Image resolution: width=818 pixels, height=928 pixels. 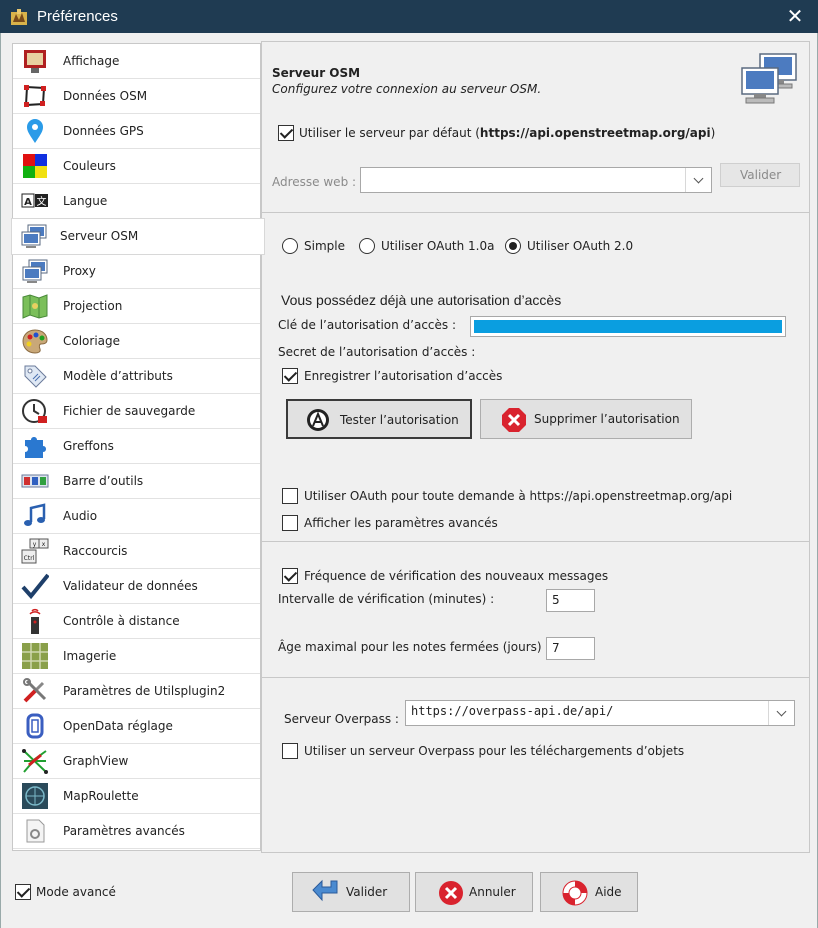 What do you see at coordinates (290, 576) in the screenshot?
I see `message-check-checkbox` at bounding box center [290, 576].